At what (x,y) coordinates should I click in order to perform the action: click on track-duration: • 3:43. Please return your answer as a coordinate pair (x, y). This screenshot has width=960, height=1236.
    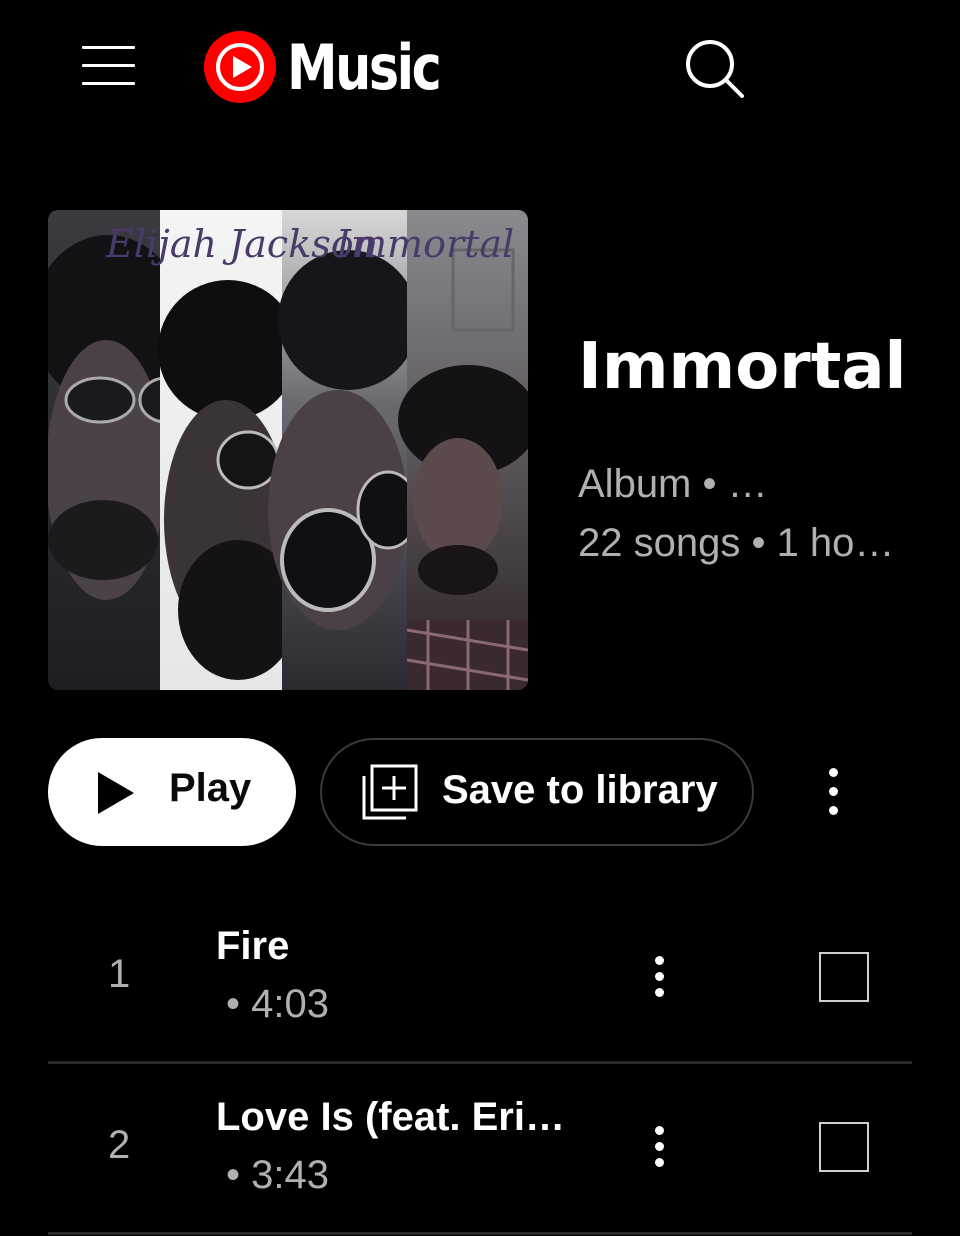
    Looking at the image, I should click on (277, 1175).